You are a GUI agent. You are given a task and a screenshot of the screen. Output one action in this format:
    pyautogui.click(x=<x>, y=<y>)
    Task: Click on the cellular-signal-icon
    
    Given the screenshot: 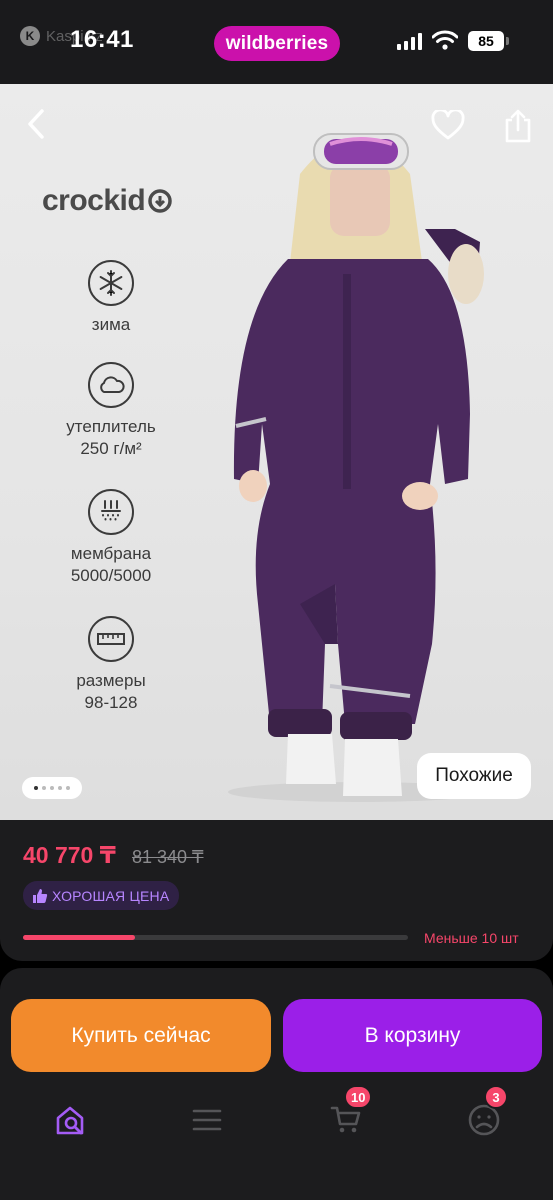 What is the action you would take?
    pyautogui.click(x=409, y=41)
    